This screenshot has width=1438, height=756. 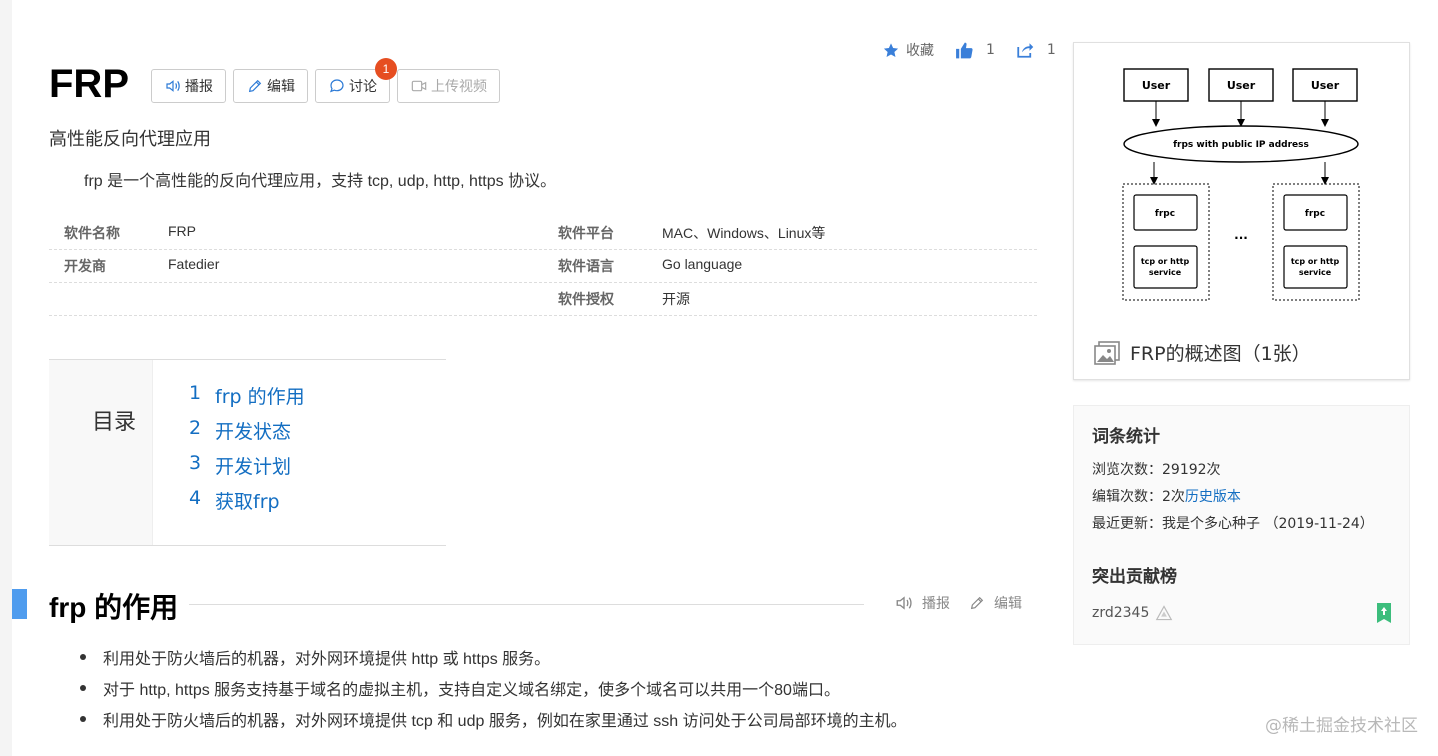 I want to click on toc-label: frp 的作用, so click(x=260, y=397).